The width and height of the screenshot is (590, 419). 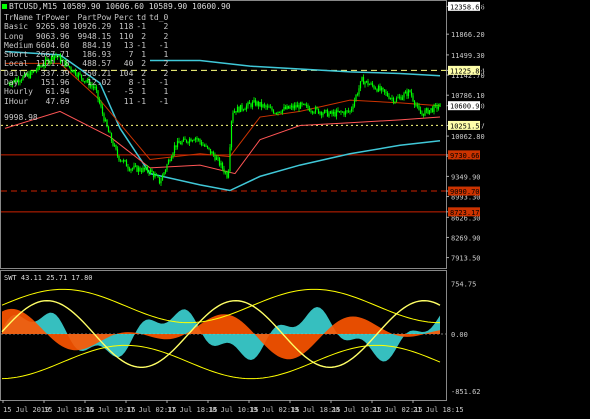 What do you see at coordinates (18, 17) in the screenshot?
I see `col-header: TrName` at bounding box center [18, 17].